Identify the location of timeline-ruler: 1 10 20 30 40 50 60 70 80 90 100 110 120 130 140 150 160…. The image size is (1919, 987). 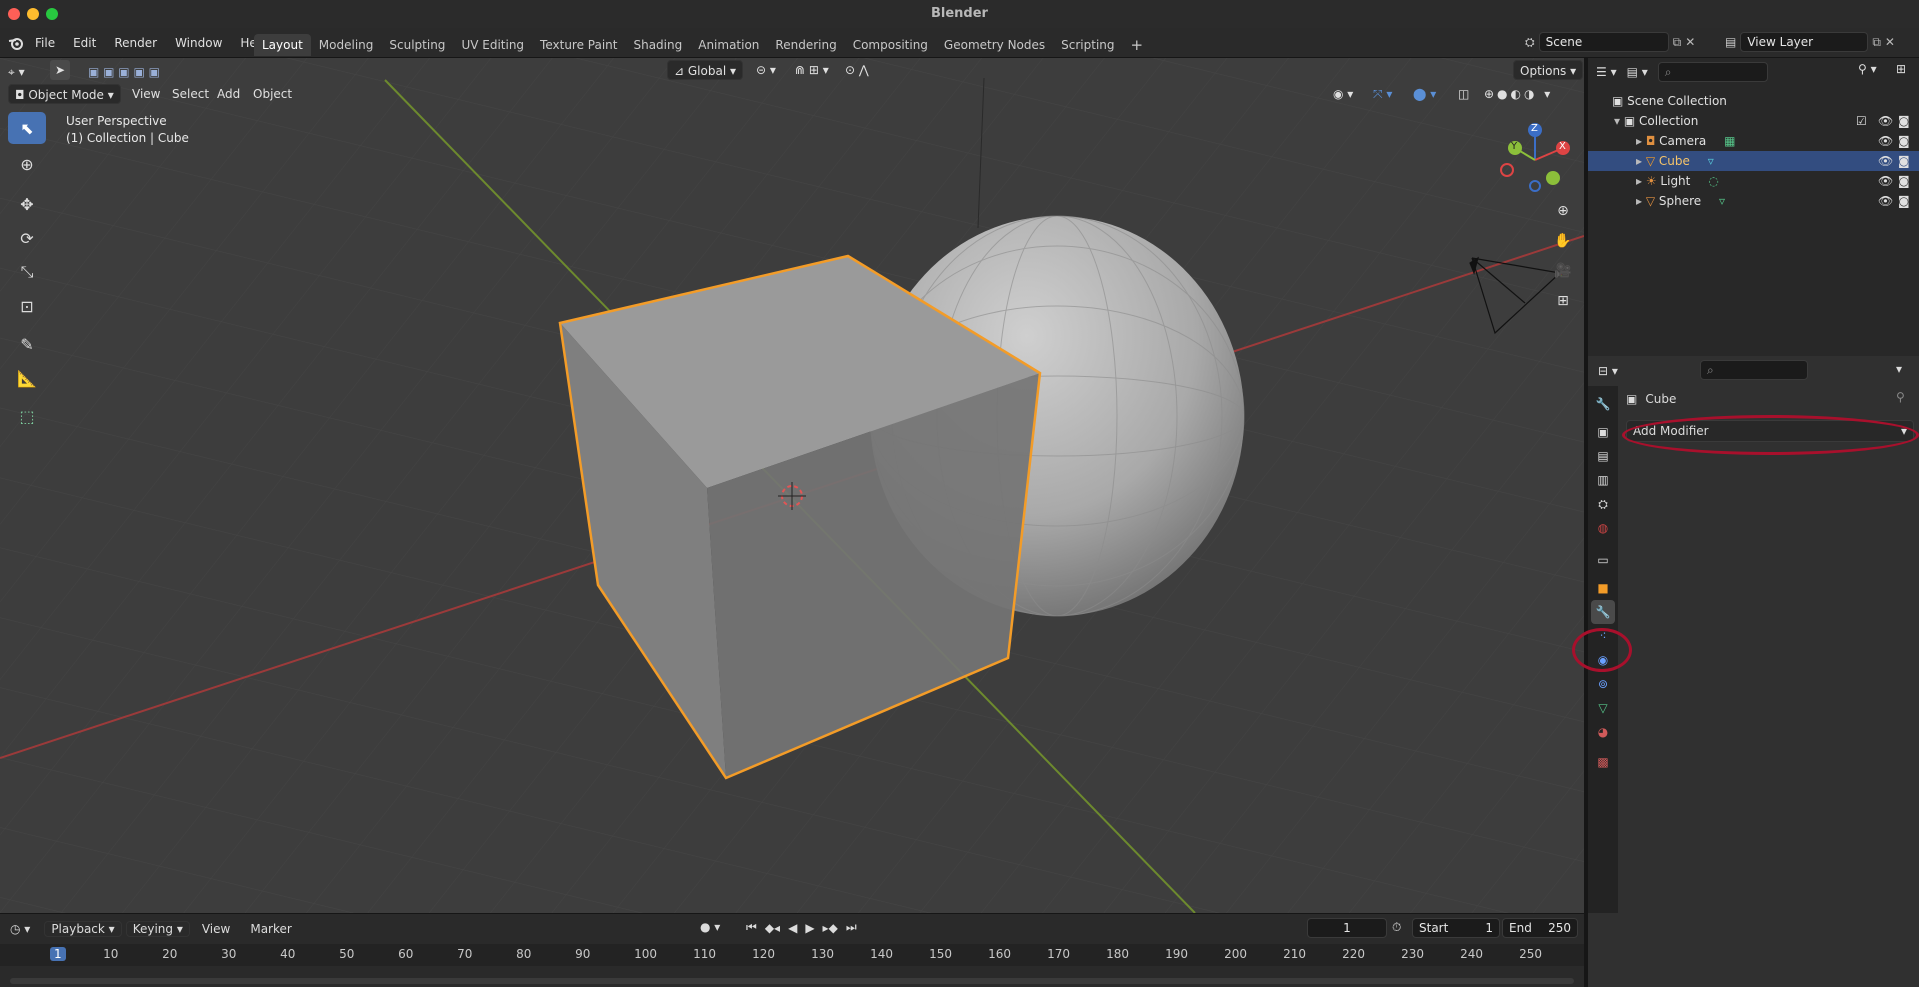
(792, 955).